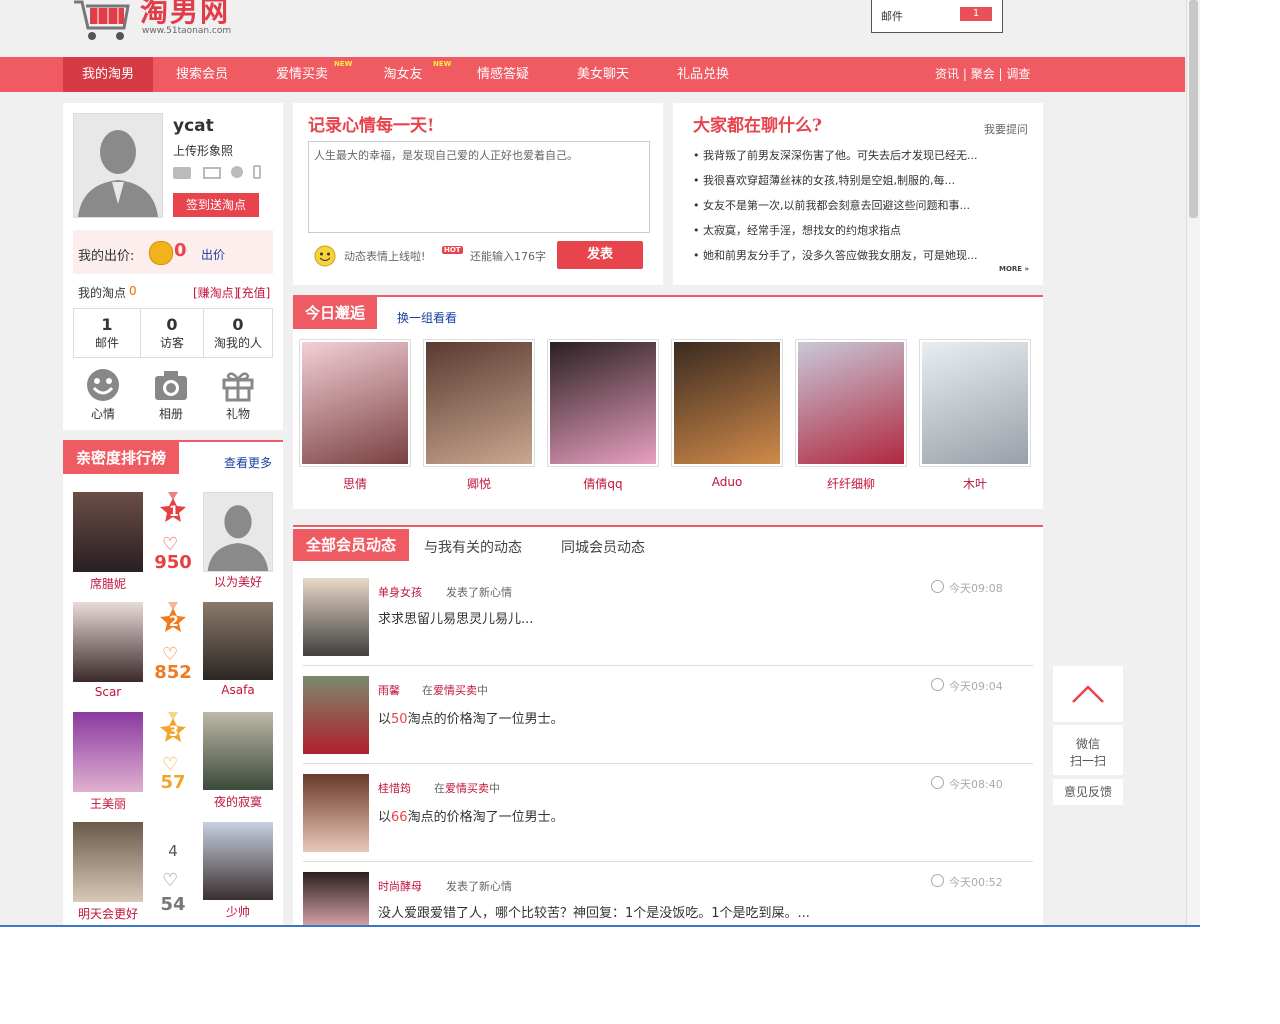  Describe the element at coordinates (203, 150) in the screenshot. I see `upload-photo-link: 上传形象照` at that location.